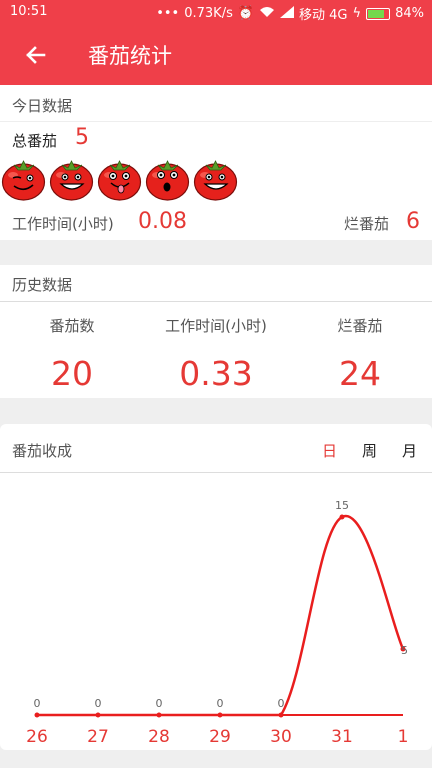 The height and width of the screenshot is (768, 432). I want to click on status-right-group: ••• 0.73K/s ⏰ 移动 4G ϟ 84%, so click(290, 13).